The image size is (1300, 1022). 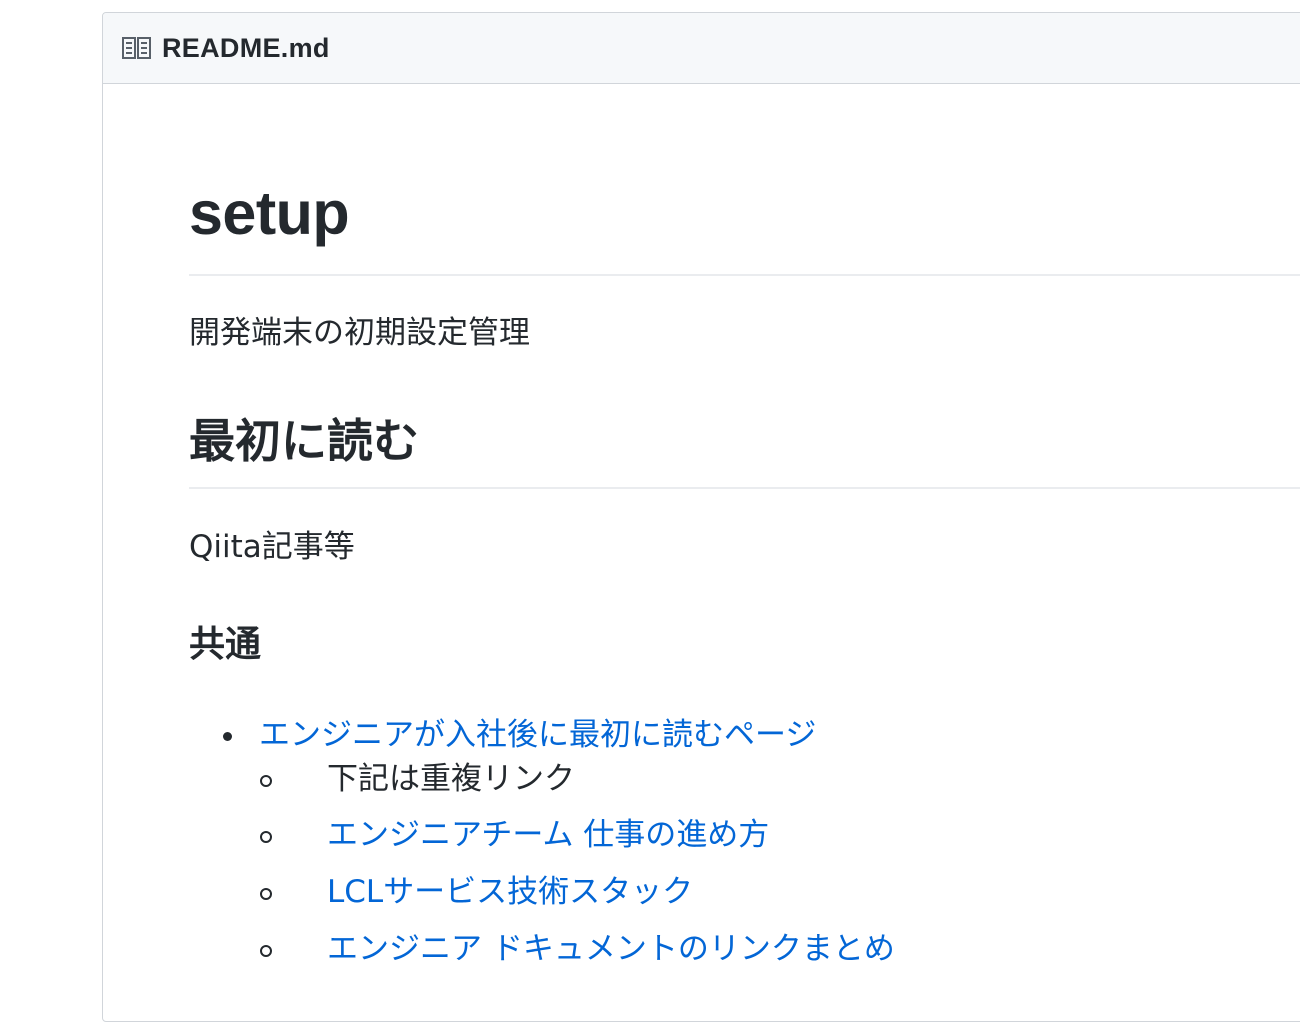 I want to click on description-text: 開発端末の初期設定管理, so click(x=359, y=333).